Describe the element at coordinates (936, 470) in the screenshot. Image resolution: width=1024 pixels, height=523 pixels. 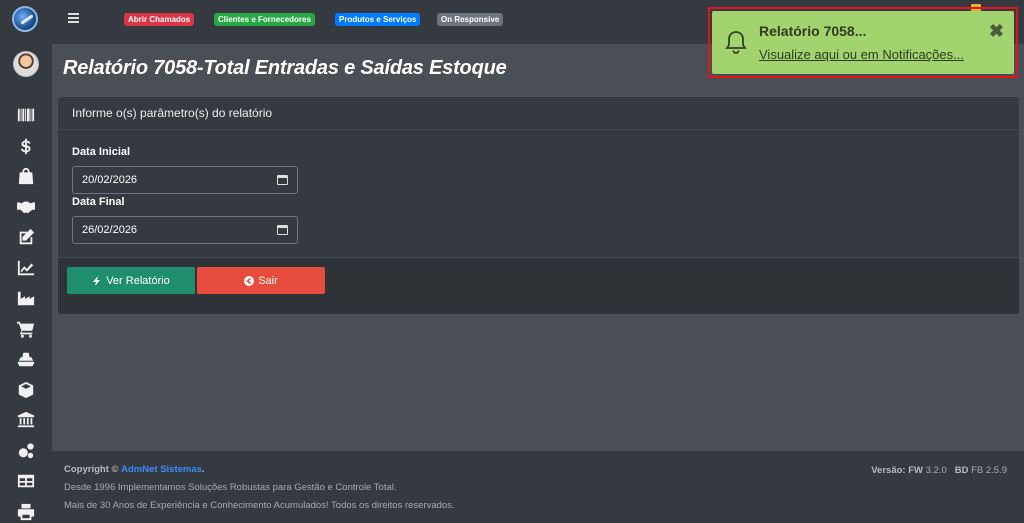
I see `fw-version: 3.2.0` at that location.